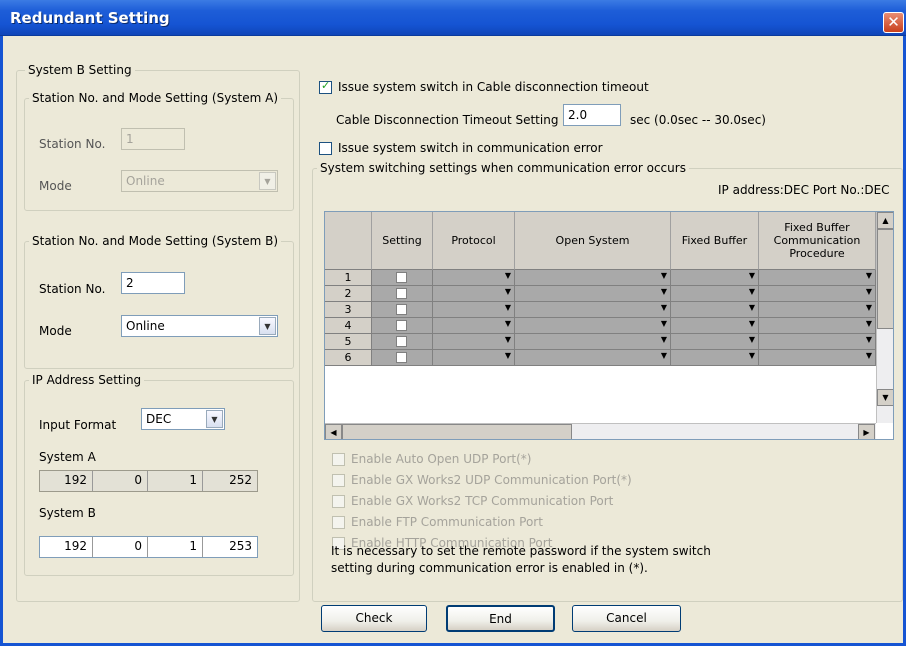 This screenshot has height=646, width=906. What do you see at coordinates (374, 618) in the screenshot?
I see `check-button: Check` at bounding box center [374, 618].